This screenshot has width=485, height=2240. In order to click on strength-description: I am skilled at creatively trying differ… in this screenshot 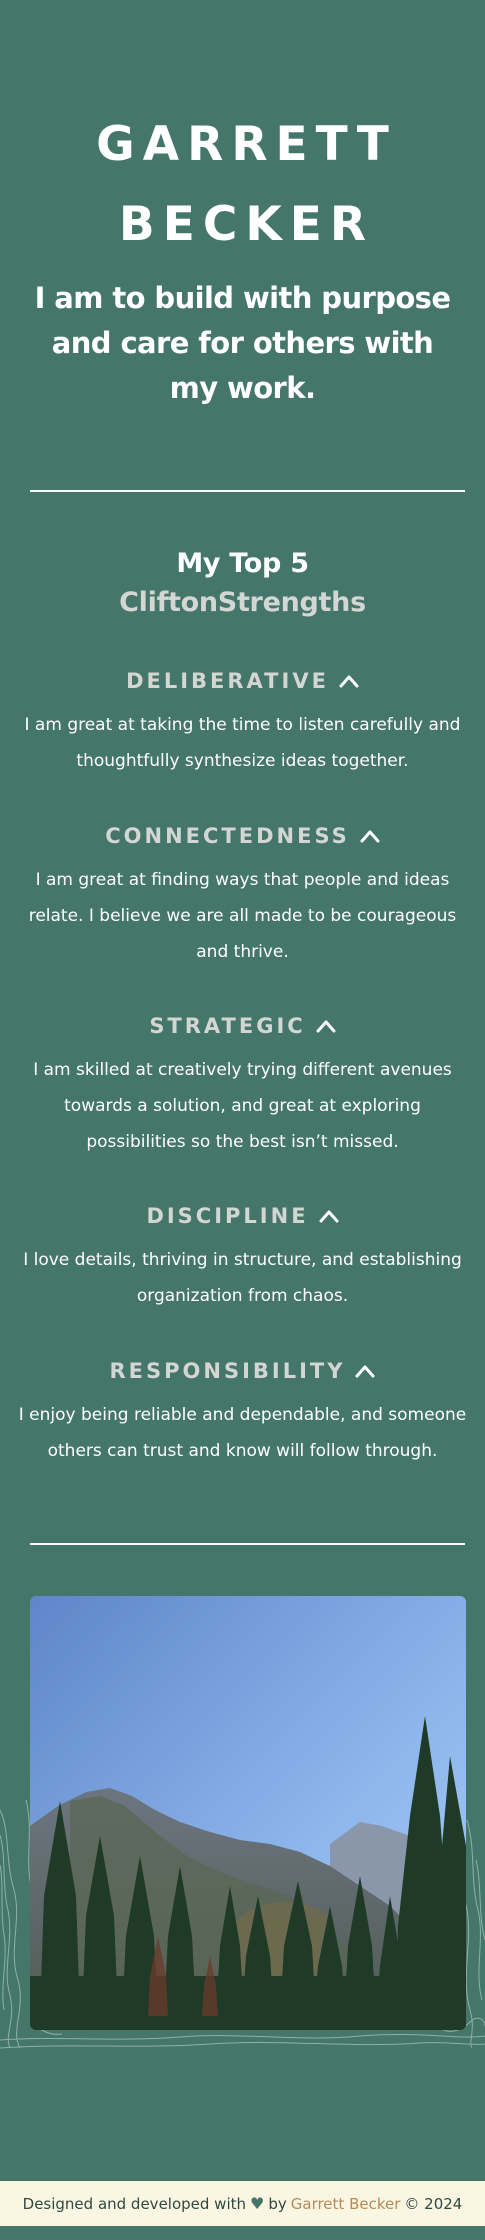, I will do `click(242, 1106)`.